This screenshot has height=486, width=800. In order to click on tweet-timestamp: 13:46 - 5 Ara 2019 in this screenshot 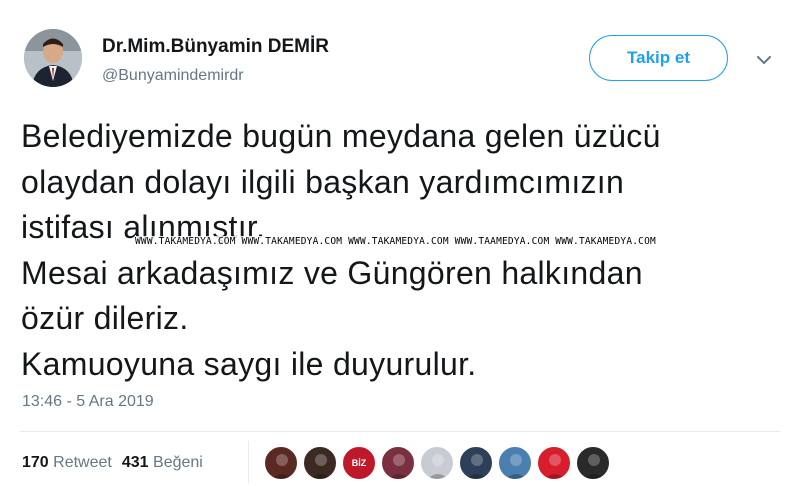, I will do `click(88, 402)`.